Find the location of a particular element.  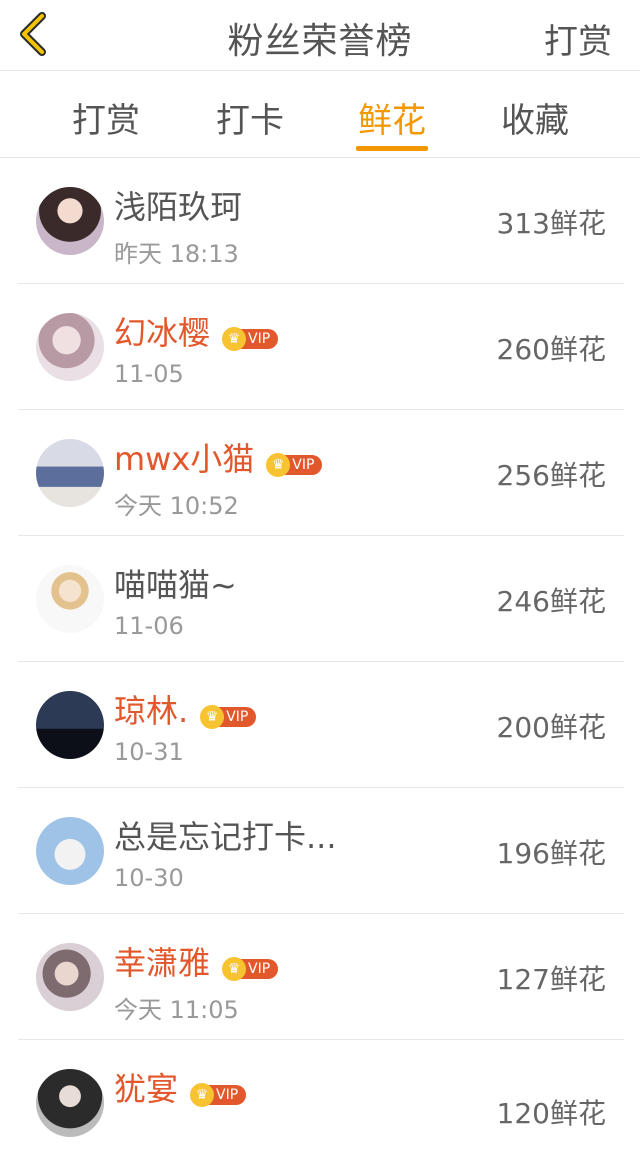

fan-name: 琼林. ♛ VIP is located at coordinates (185, 709).